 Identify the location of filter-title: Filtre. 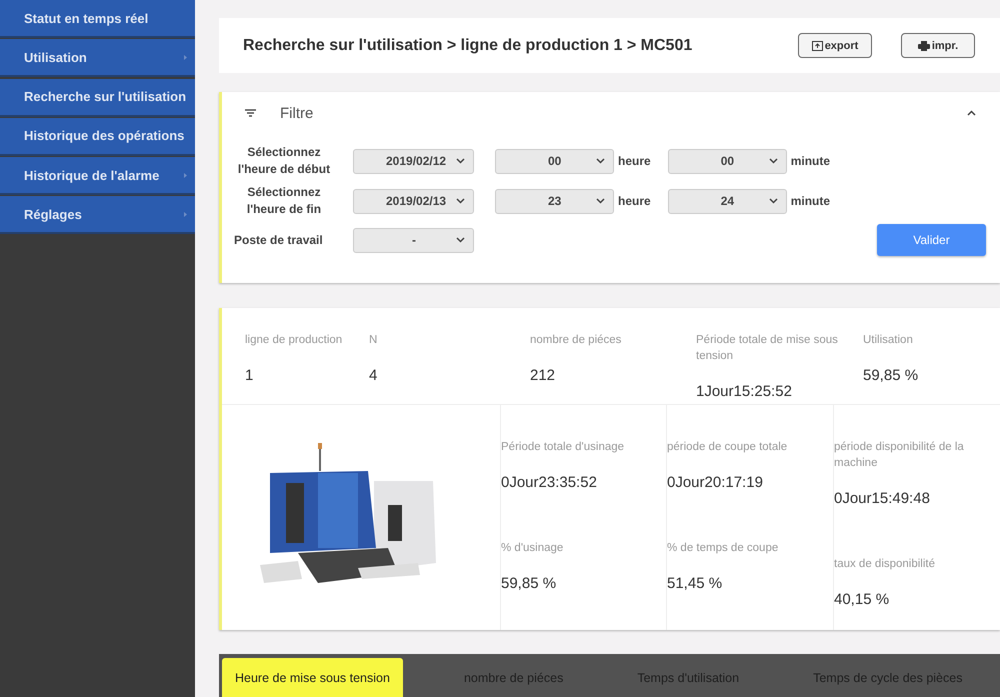
(297, 113).